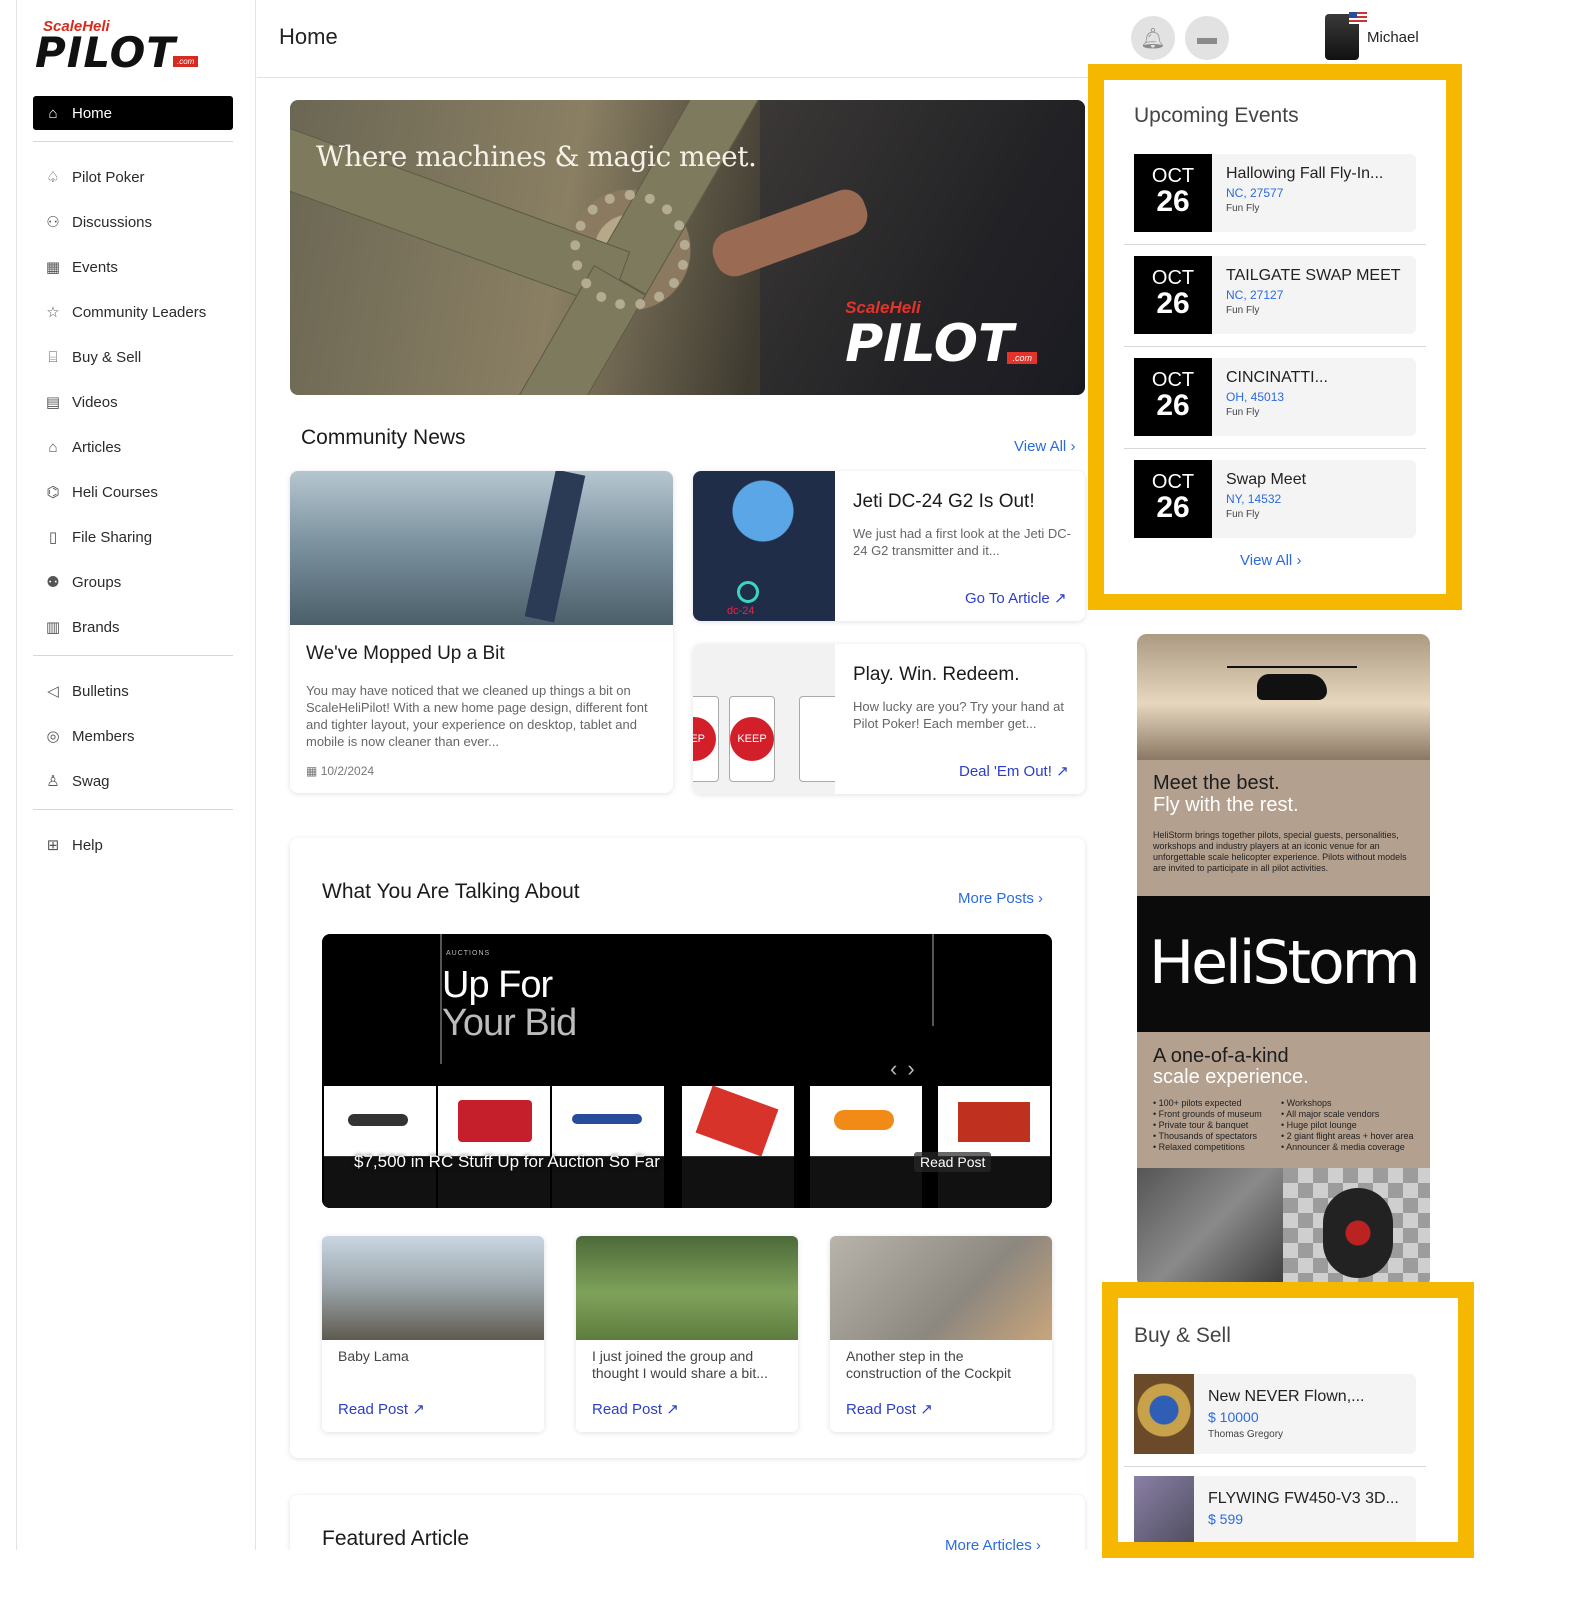 This screenshot has width=1595, height=1600. I want to click on sidebar-item-label: Articles, so click(97, 447).